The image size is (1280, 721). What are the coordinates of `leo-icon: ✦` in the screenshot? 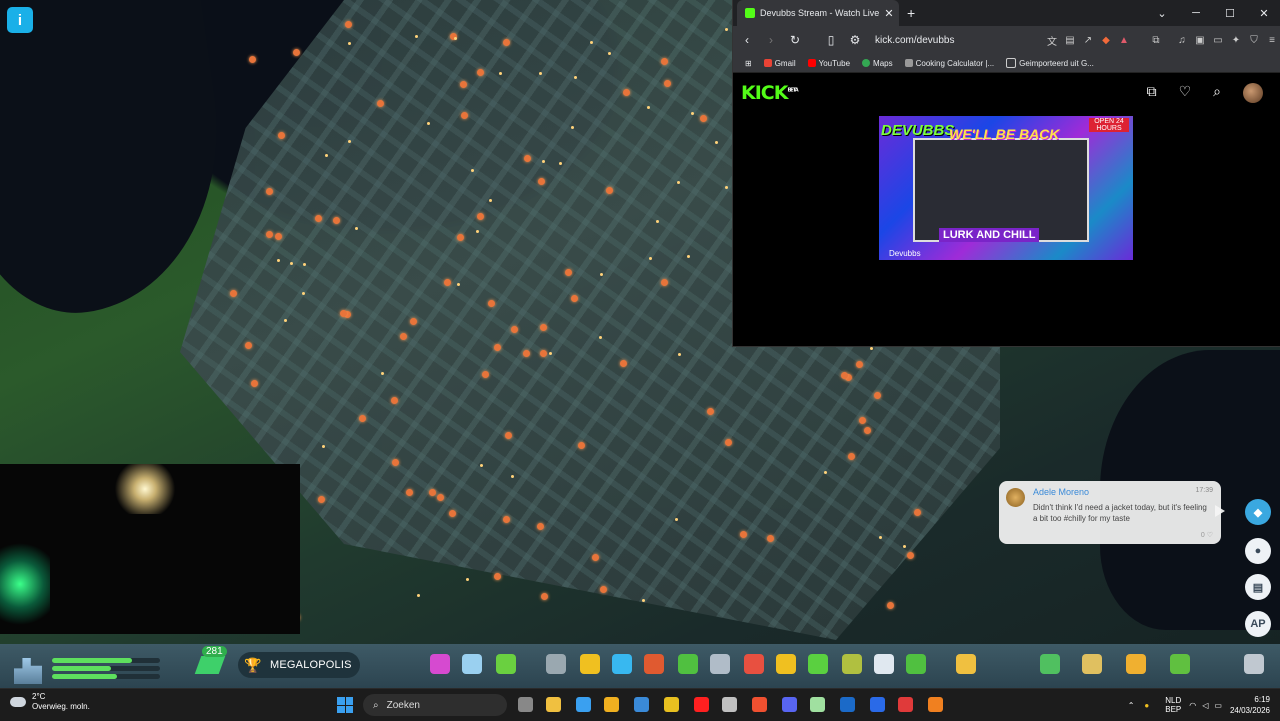 It's located at (1236, 40).